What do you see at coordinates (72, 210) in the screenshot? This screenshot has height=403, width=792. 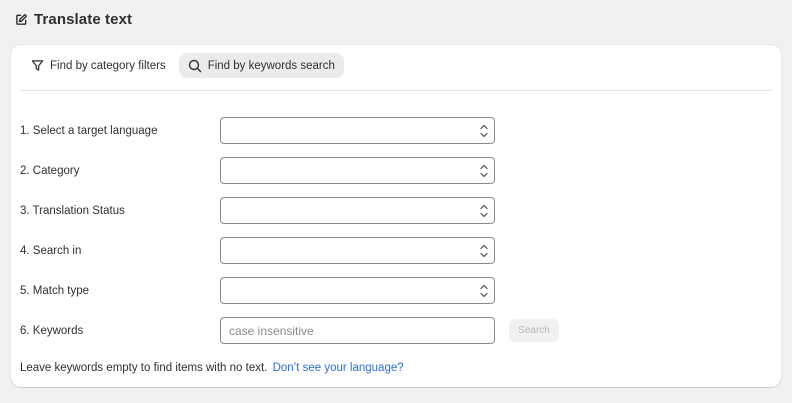 I see `translation-status-label: 3. Translation Status` at bounding box center [72, 210].